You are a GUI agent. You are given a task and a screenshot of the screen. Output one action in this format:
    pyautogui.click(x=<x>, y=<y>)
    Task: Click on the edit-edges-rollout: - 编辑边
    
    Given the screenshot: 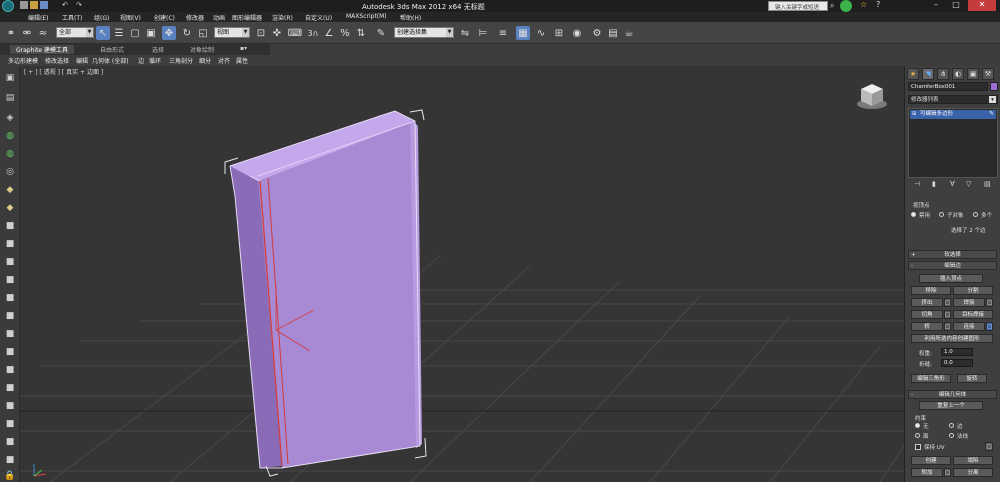 What is the action you would take?
    pyautogui.click(x=952, y=265)
    